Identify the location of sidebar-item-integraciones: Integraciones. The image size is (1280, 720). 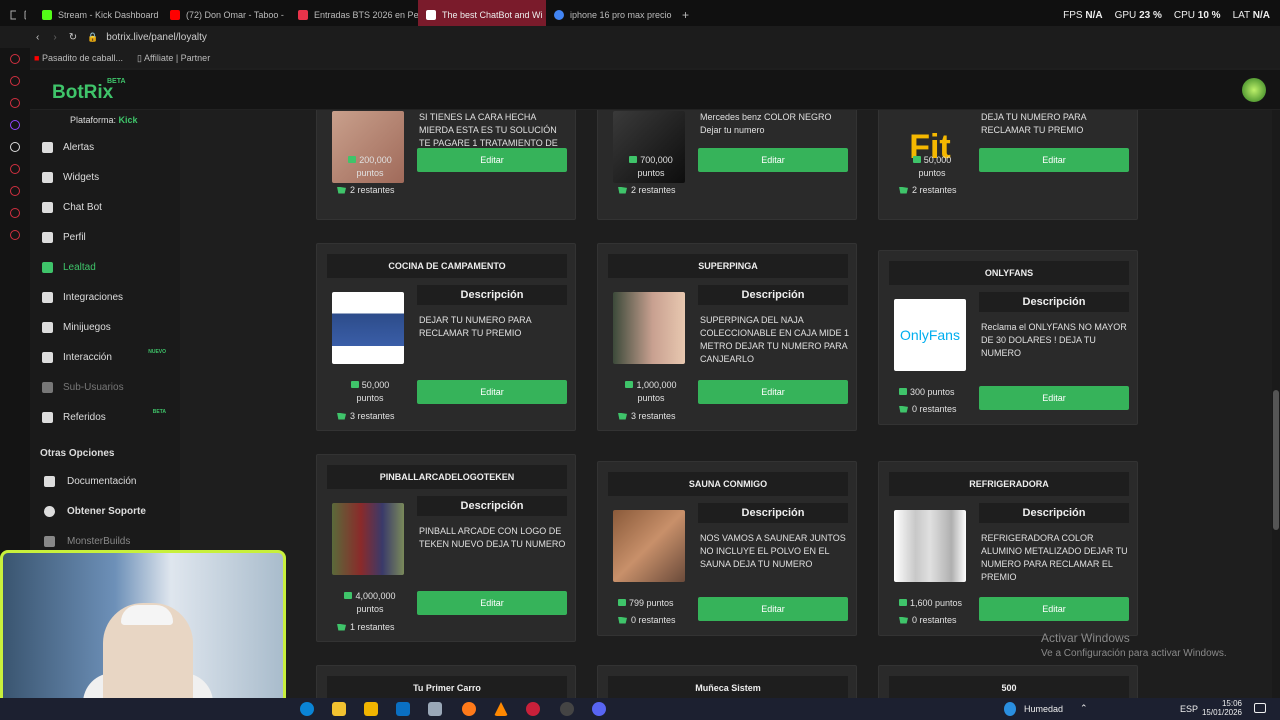
(107, 297).